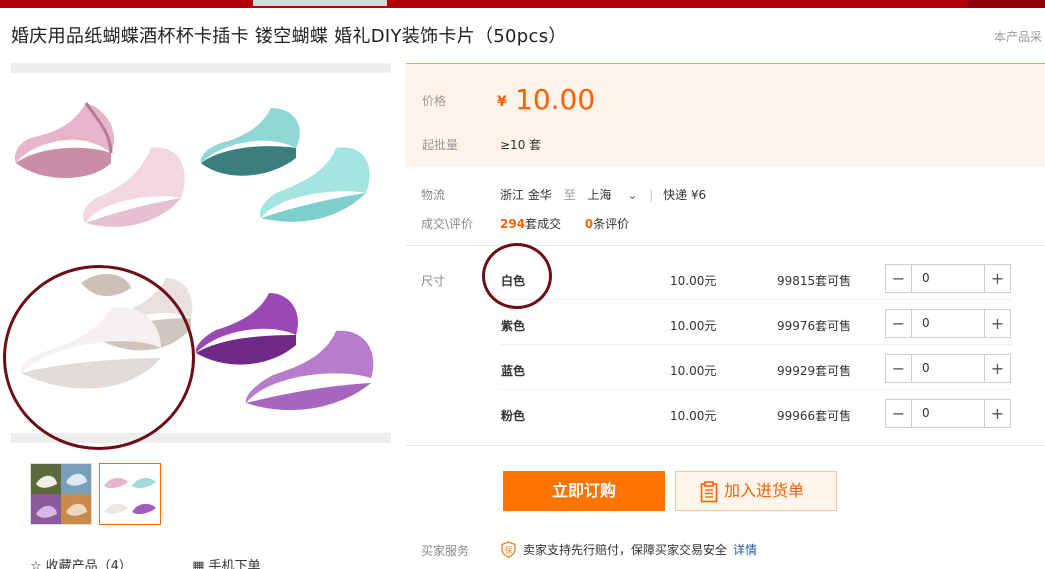 The width and height of the screenshot is (1045, 569). I want to click on shield-icon: 保, so click(508, 549).